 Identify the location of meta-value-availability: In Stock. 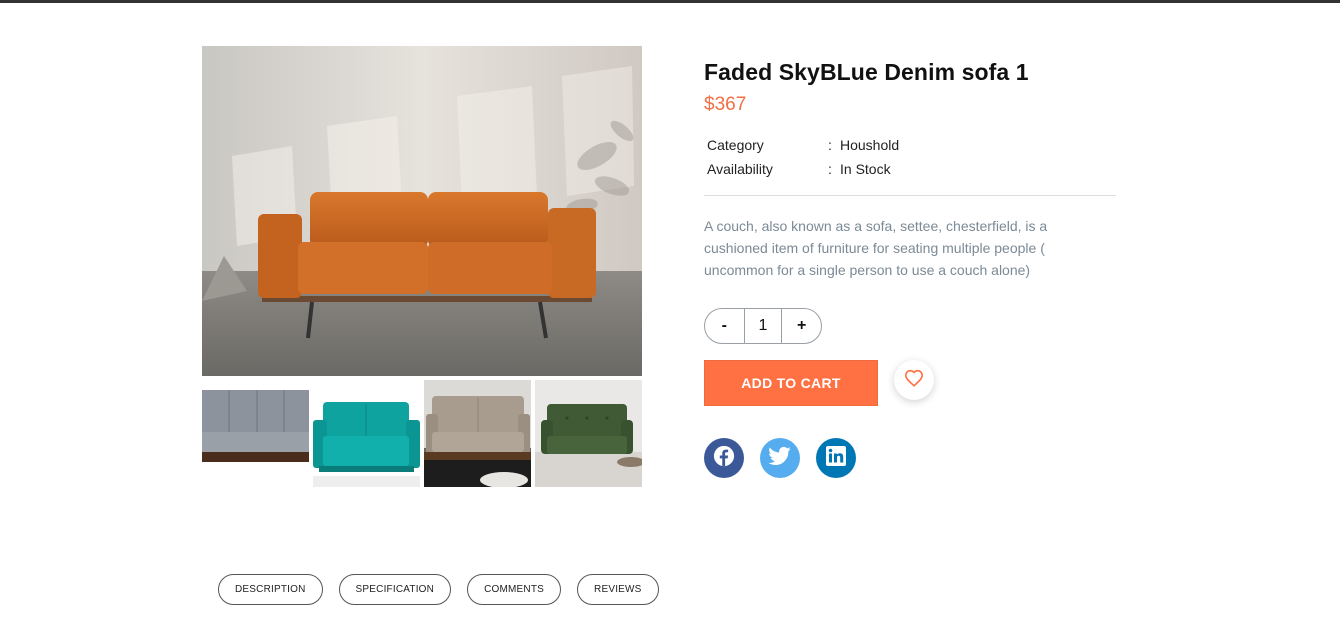
(865, 169).